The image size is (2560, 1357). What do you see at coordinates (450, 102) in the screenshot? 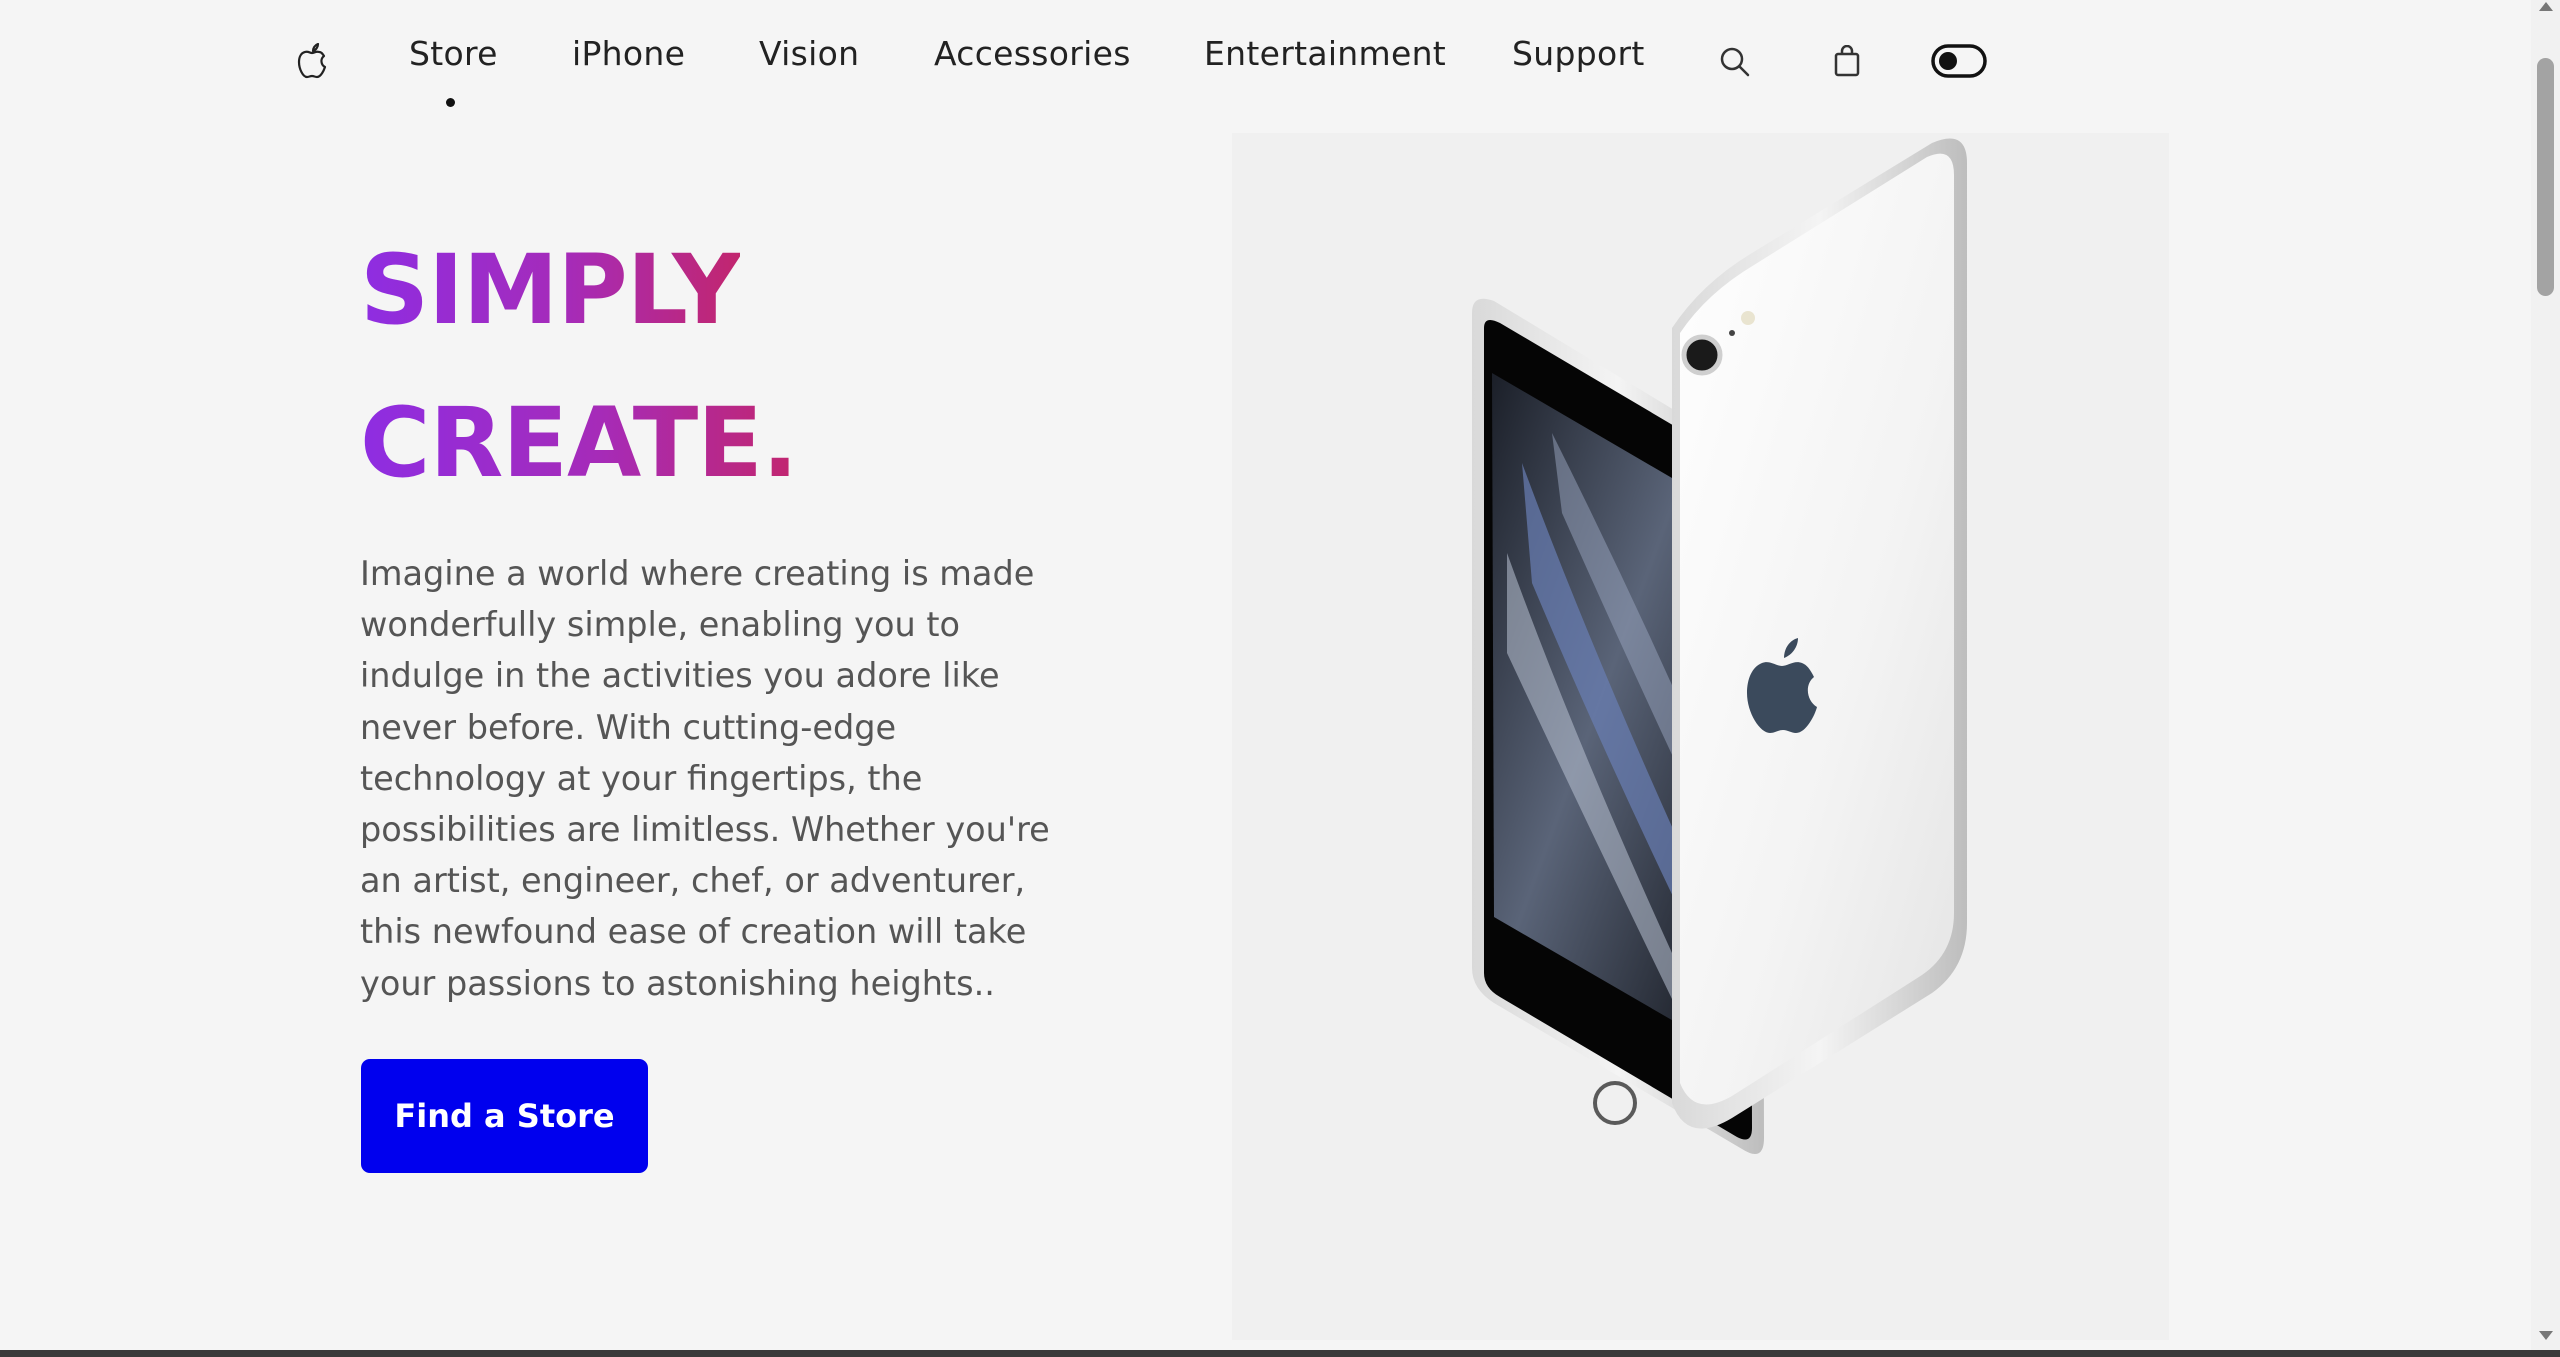
I see `active-indicator` at bounding box center [450, 102].